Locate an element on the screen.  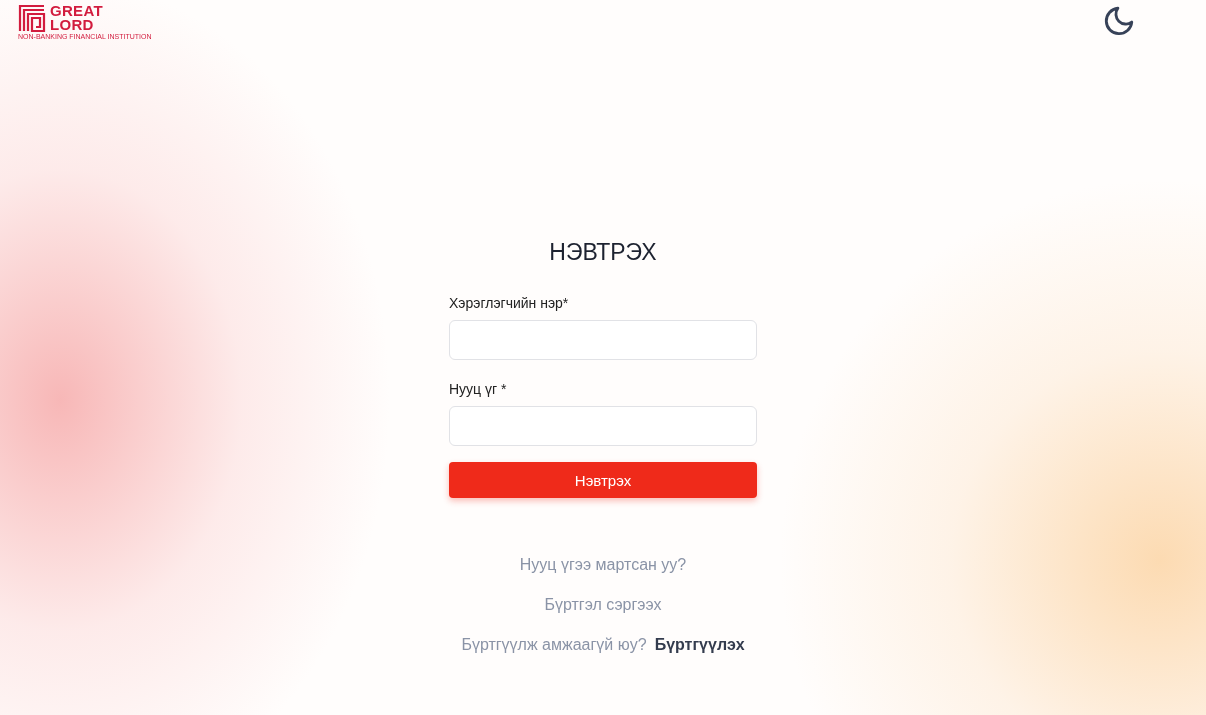
signup-link: Бүртгүүлэх is located at coordinates (699, 645).